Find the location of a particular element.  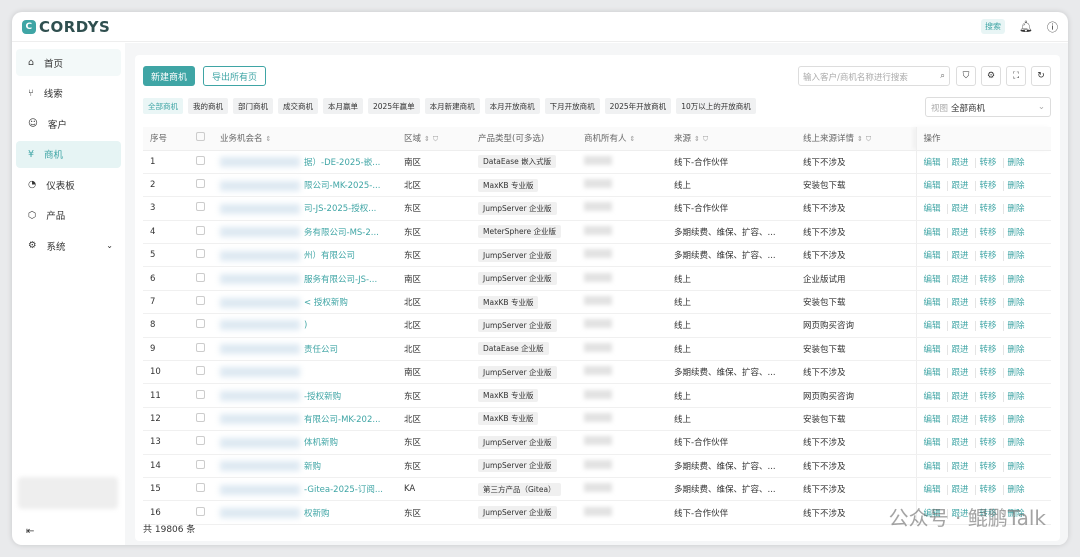

sidebar-item-0: ⌂ 首页 is located at coordinates (68, 62).